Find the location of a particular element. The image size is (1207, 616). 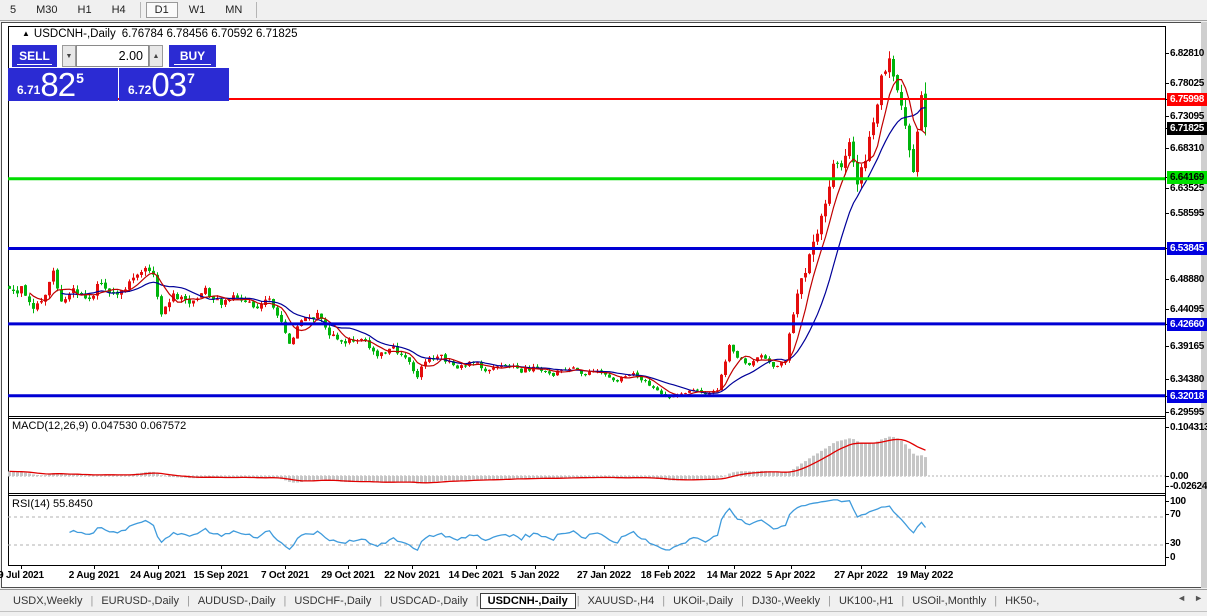

macd-pane is located at coordinates (586, 460).